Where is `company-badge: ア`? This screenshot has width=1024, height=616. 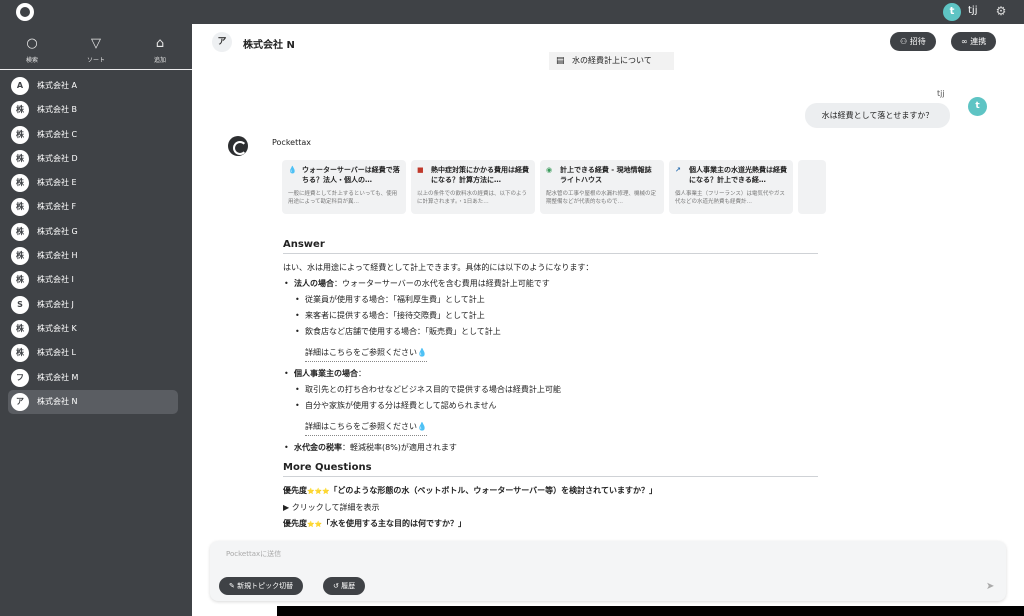 company-badge: ア is located at coordinates (20, 401).